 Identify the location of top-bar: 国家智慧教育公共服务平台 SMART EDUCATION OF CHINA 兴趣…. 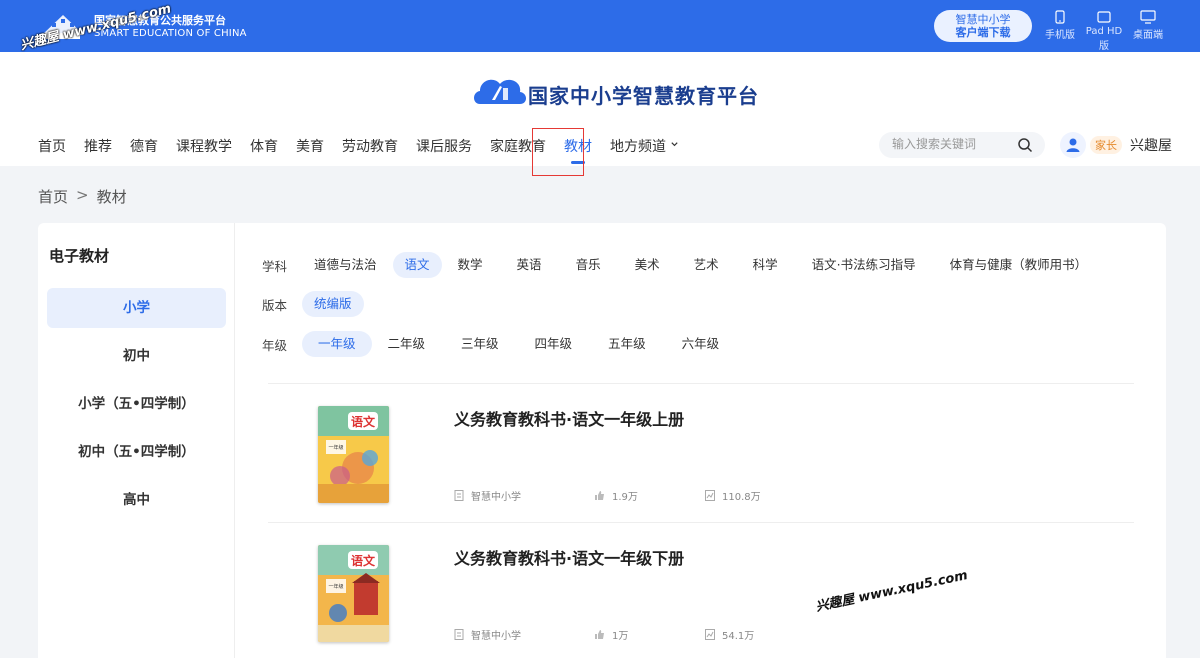
(600, 26).